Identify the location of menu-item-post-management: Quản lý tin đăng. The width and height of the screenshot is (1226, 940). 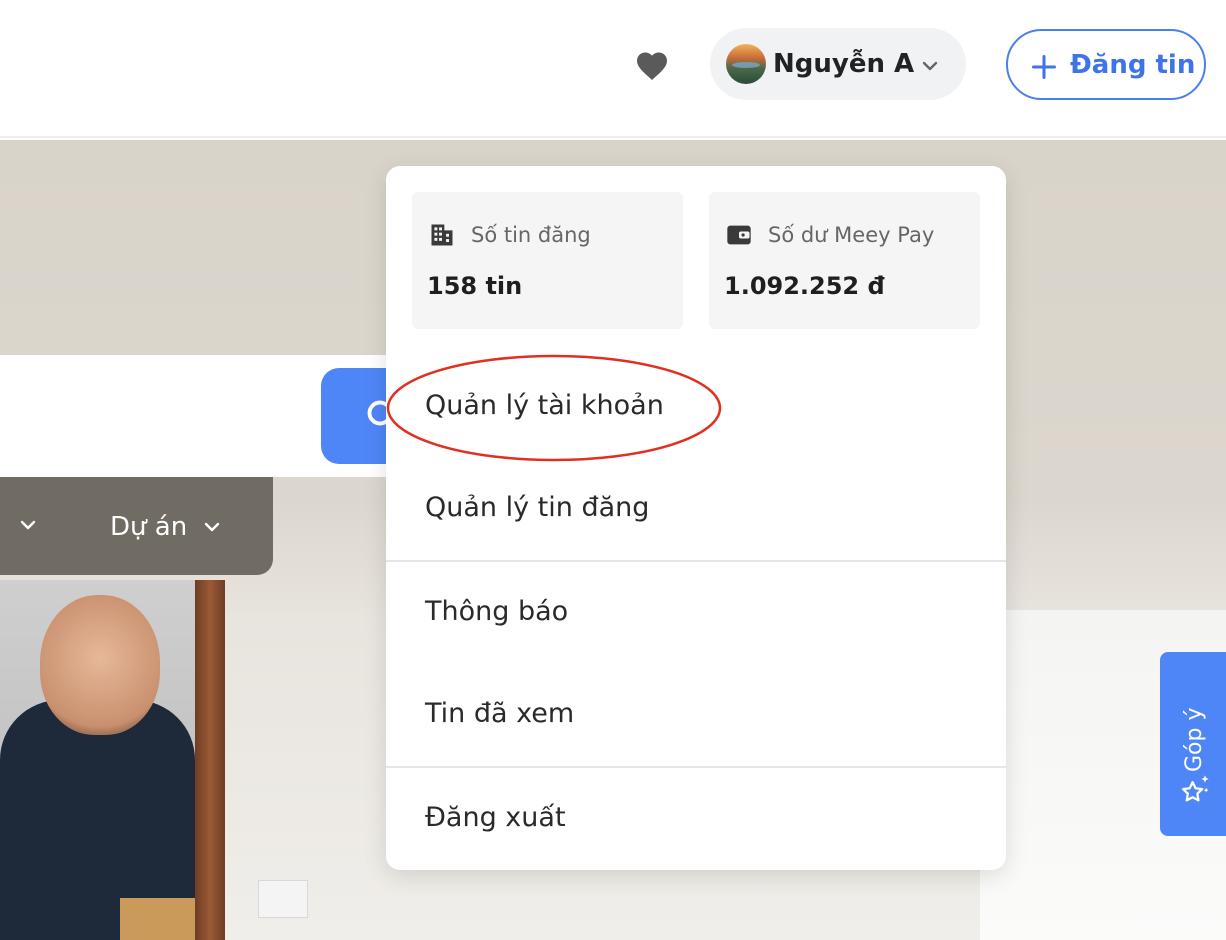
(696, 508).